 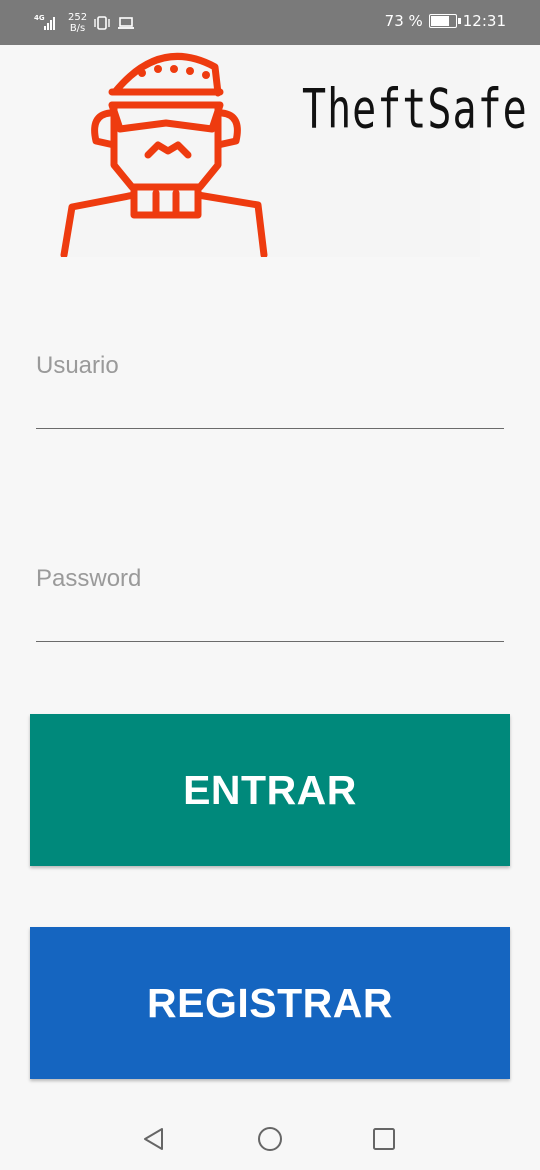 I want to click on username-placeholder: Usuario, so click(x=77, y=365).